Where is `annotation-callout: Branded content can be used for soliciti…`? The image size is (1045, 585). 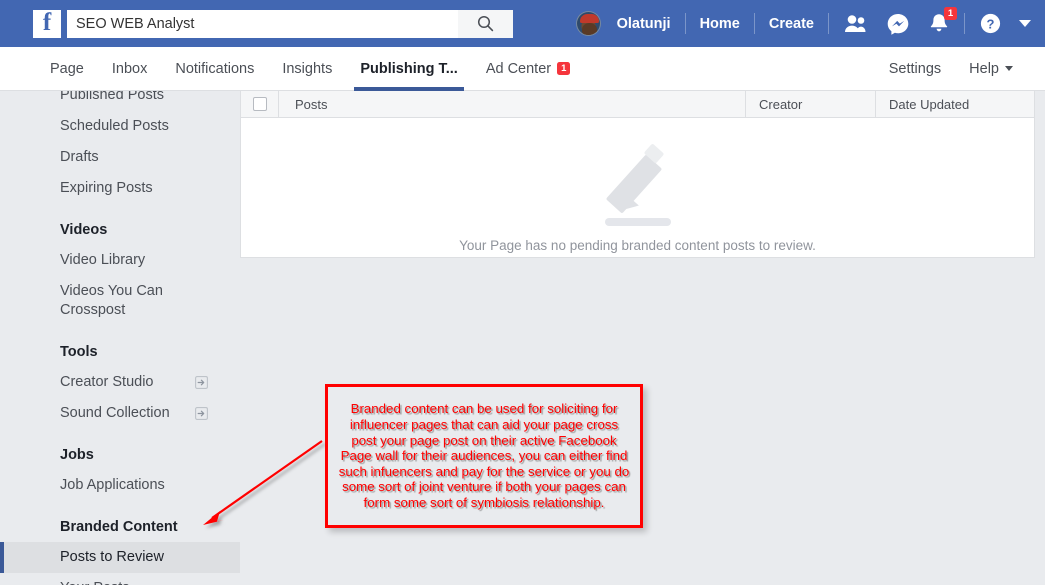 annotation-callout: Branded content can be used for soliciti… is located at coordinates (484, 456).